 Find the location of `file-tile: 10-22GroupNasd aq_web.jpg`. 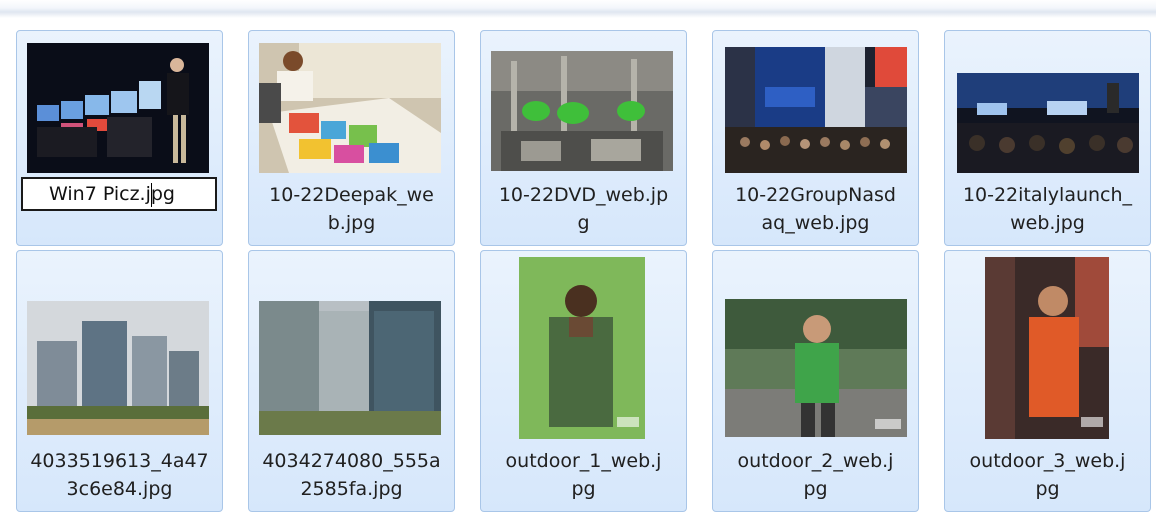

file-tile: 10-22GroupNasd aq_web.jpg is located at coordinates (815, 138).